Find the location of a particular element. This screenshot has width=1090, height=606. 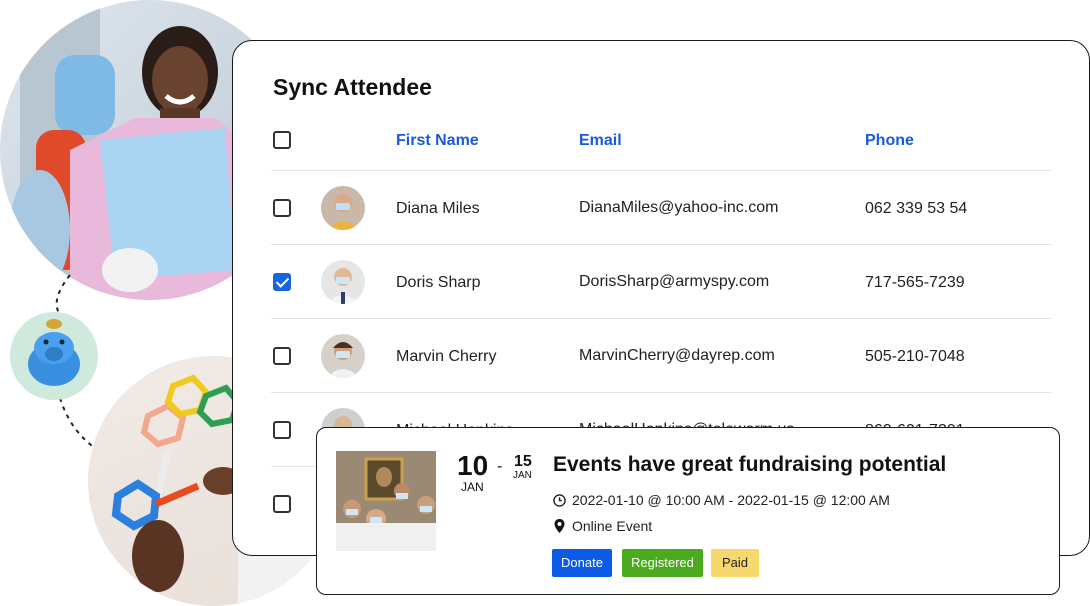

column-header-email: Email is located at coordinates (600, 141).